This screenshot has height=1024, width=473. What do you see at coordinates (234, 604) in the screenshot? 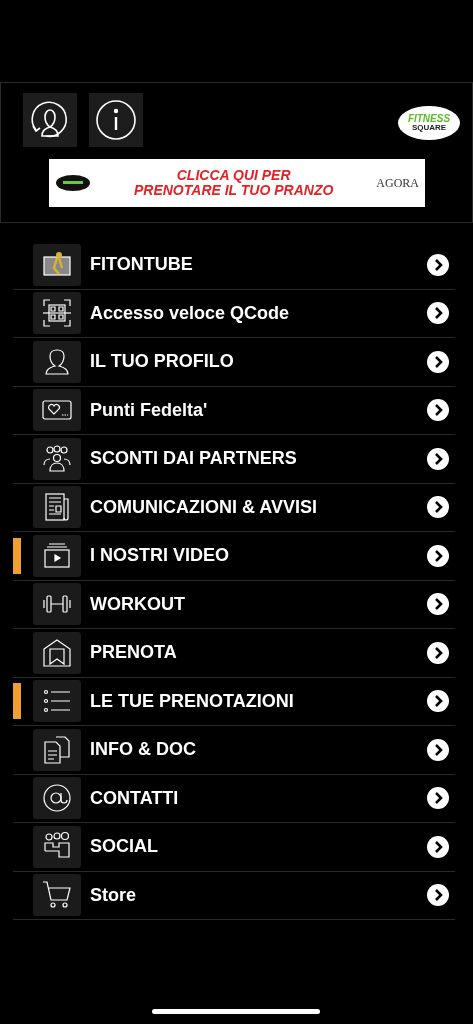
I see `menu-item: WORKOUT` at bounding box center [234, 604].